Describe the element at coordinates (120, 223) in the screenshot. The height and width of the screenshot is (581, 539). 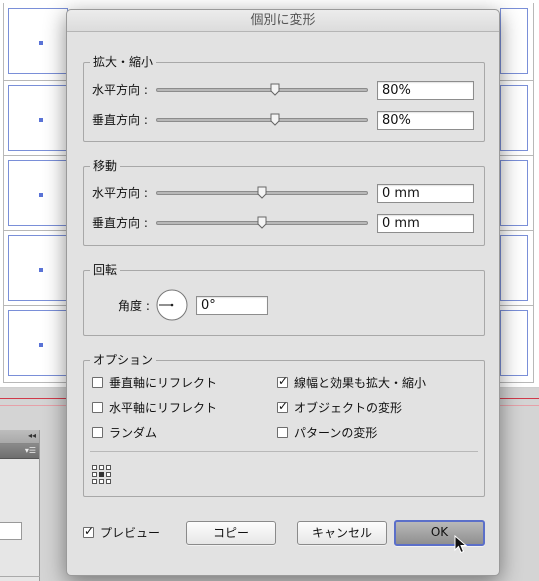
I see `move-vertical-label: 垂直方向 :` at that location.